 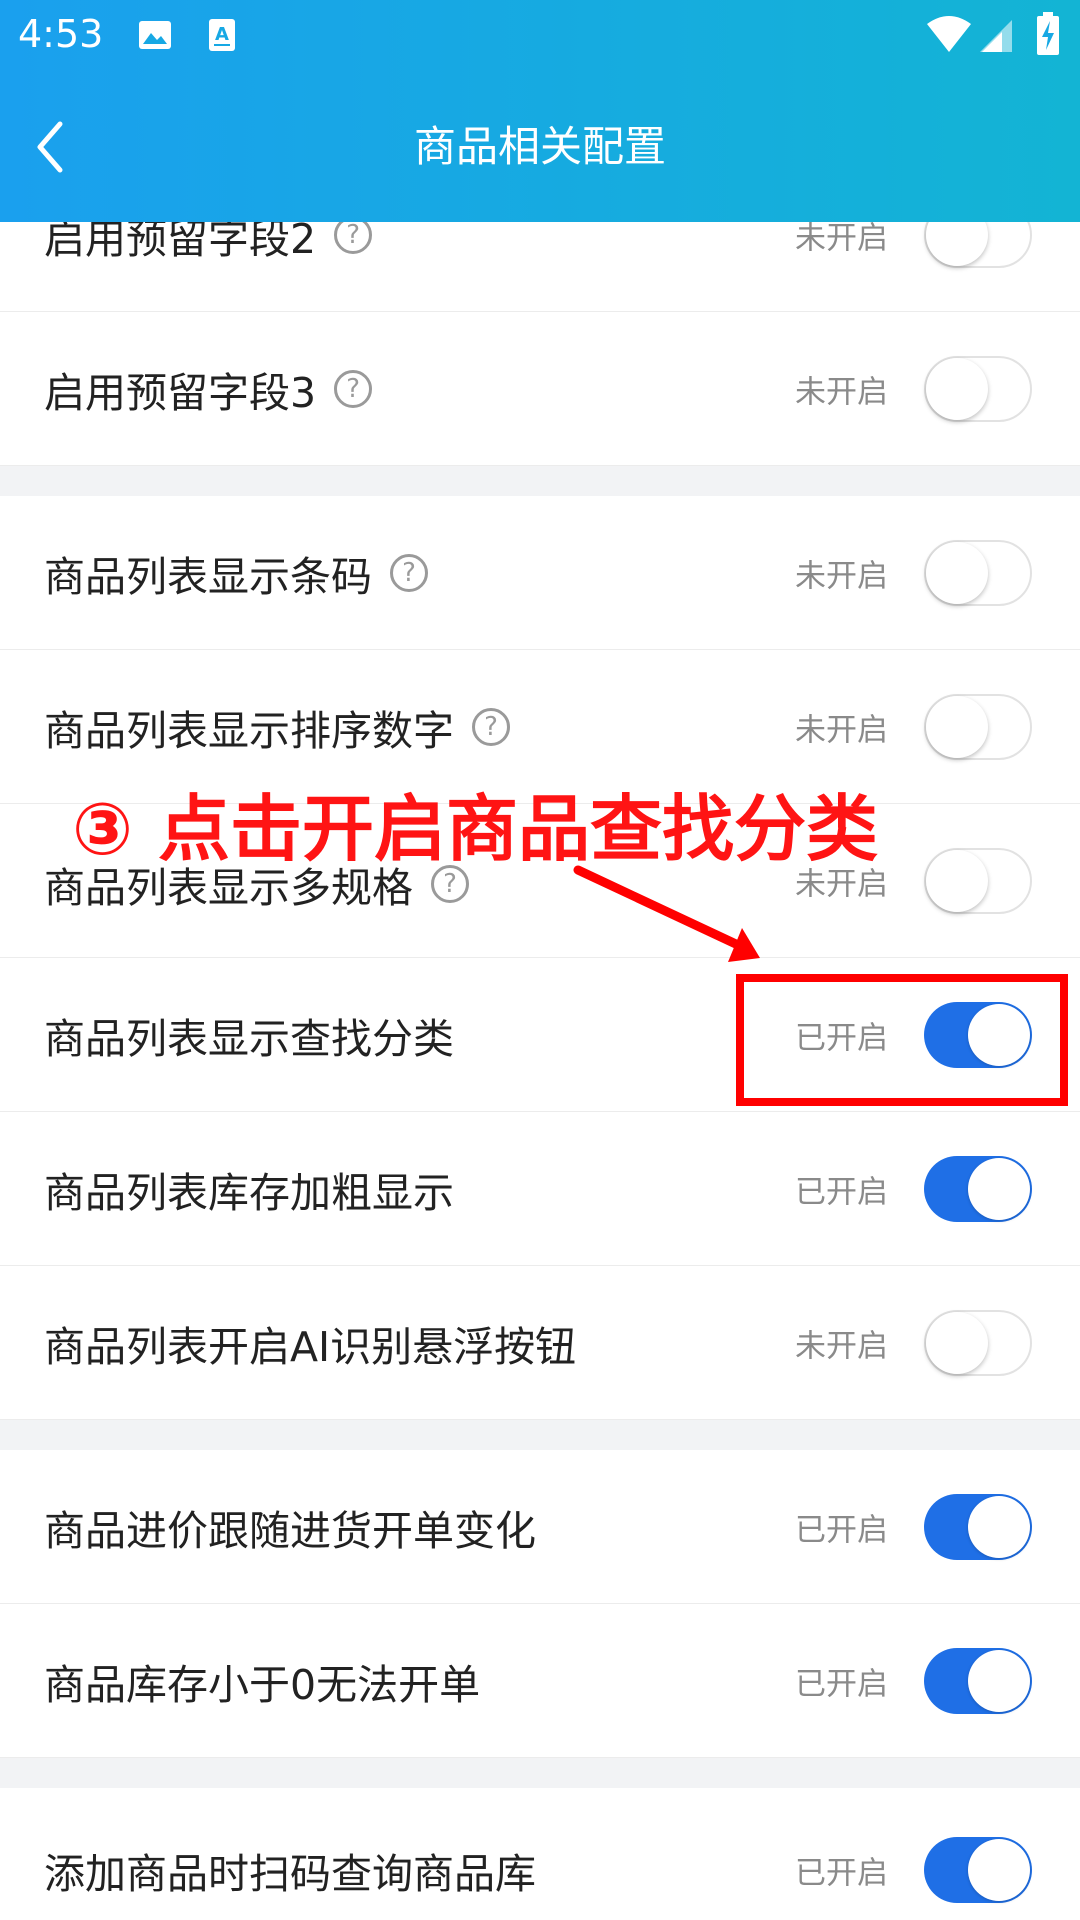 What do you see at coordinates (540, 573) in the screenshot?
I see `setting-row-show-barcode: 商品列表显示条码 ? 未开启` at bounding box center [540, 573].